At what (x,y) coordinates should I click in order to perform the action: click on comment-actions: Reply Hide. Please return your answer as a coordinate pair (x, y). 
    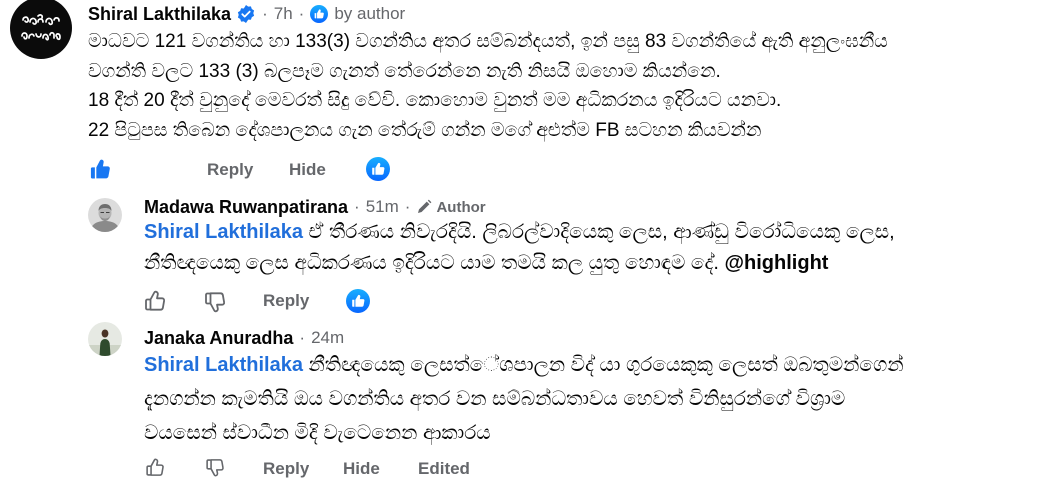
    Looking at the image, I should click on (244, 170).